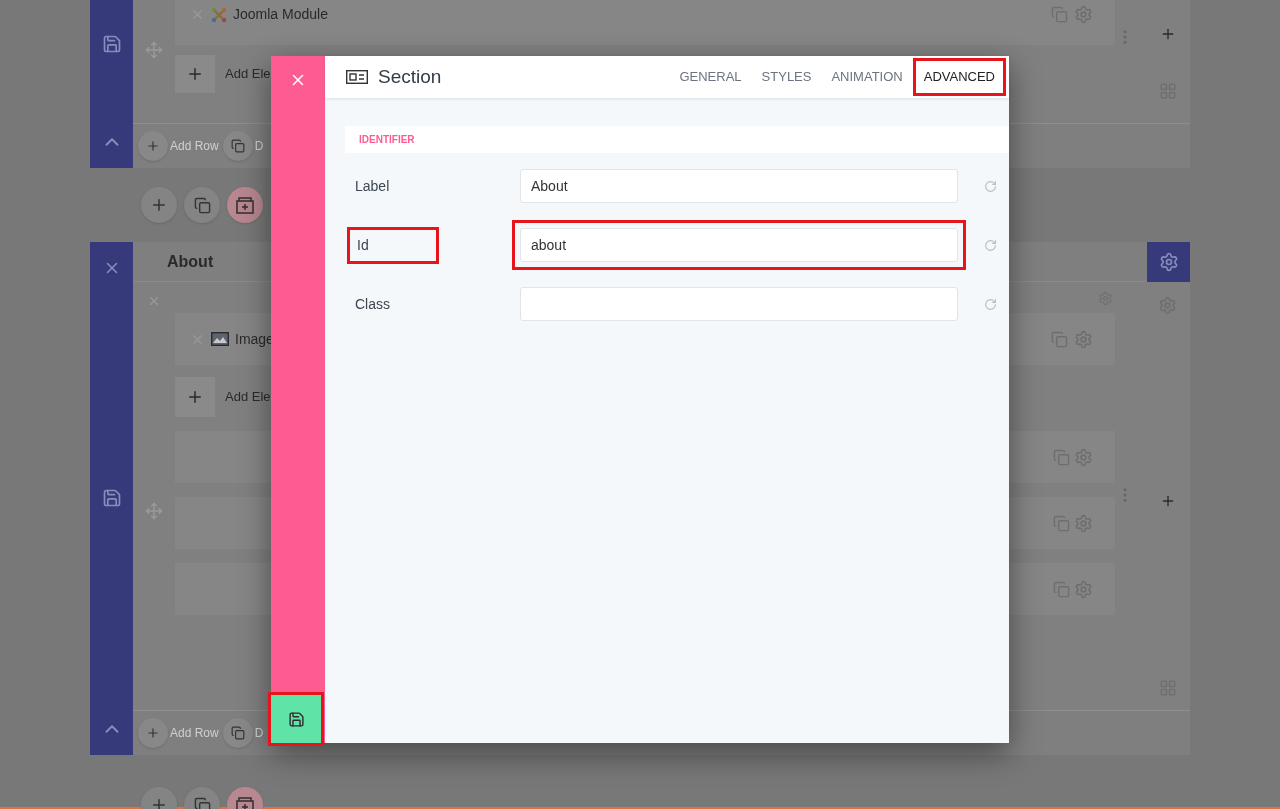 Image resolution: width=1280 pixels, height=809 pixels. Describe the element at coordinates (372, 304) in the screenshot. I see `field-label: Class` at that location.